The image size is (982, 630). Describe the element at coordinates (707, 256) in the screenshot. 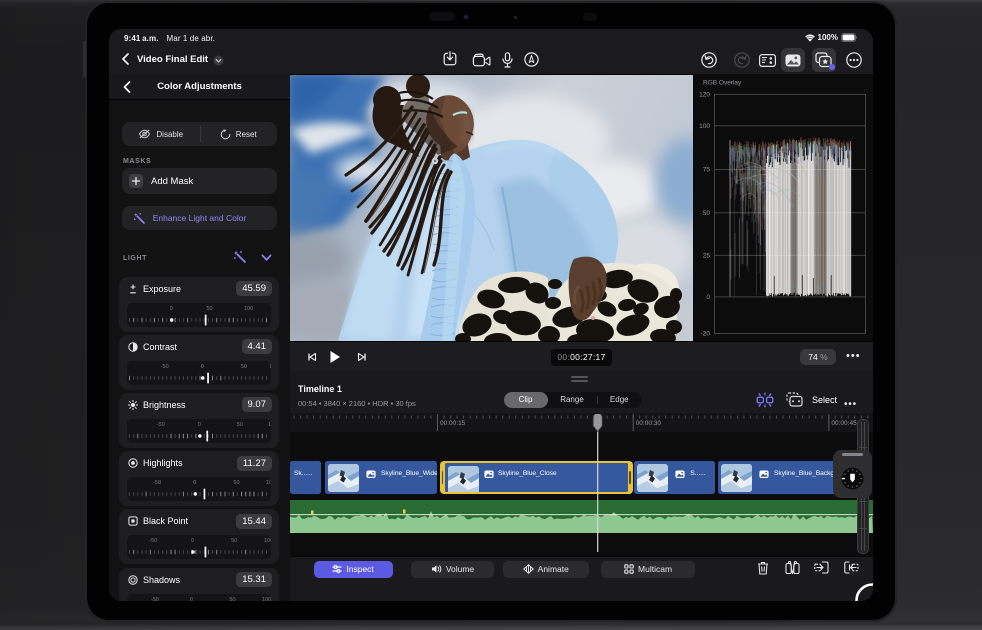

I see `svg-text: 25` at that location.